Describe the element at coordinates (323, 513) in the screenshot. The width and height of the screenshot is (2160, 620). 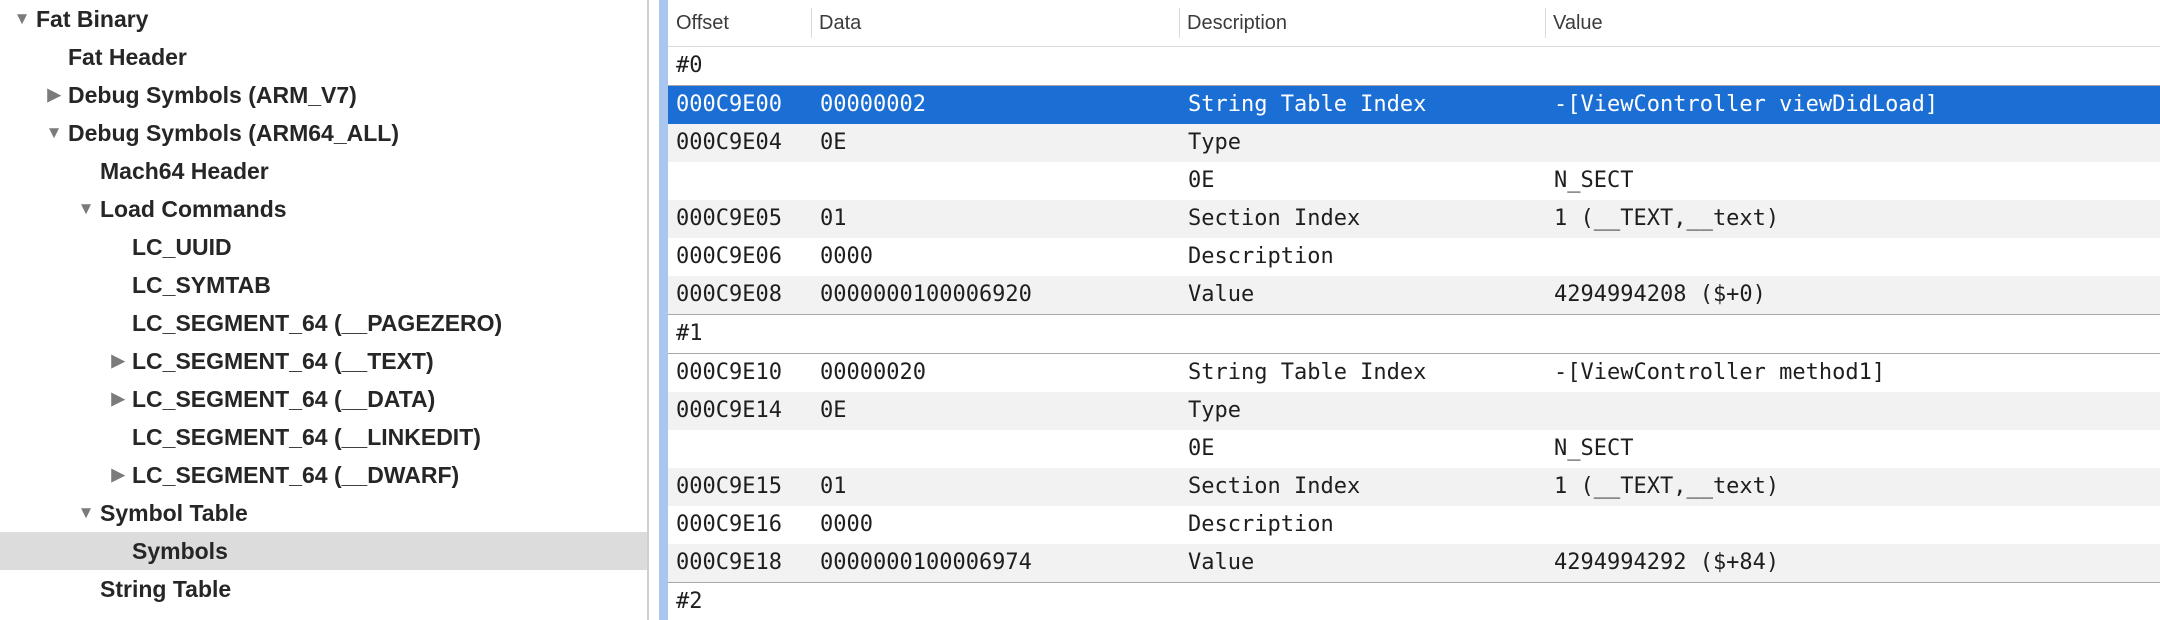
I see `sidebar-item: ▼ Symbol Table` at that location.